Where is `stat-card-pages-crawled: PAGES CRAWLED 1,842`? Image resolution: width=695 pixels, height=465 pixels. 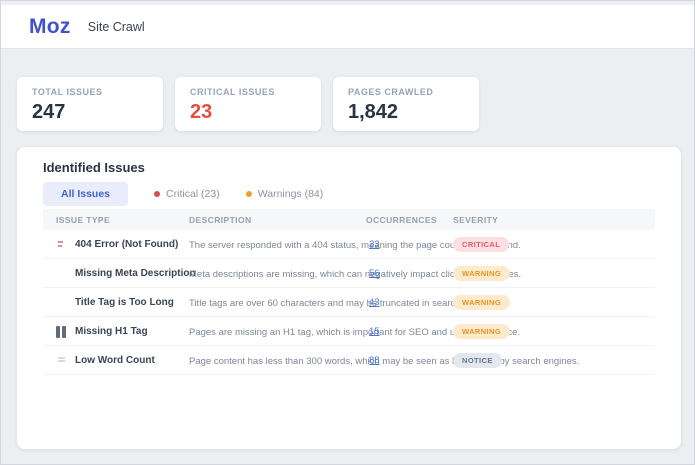 stat-card-pages-crawled: PAGES CRAWLED 1,842 is located at coordinates (406, 104).